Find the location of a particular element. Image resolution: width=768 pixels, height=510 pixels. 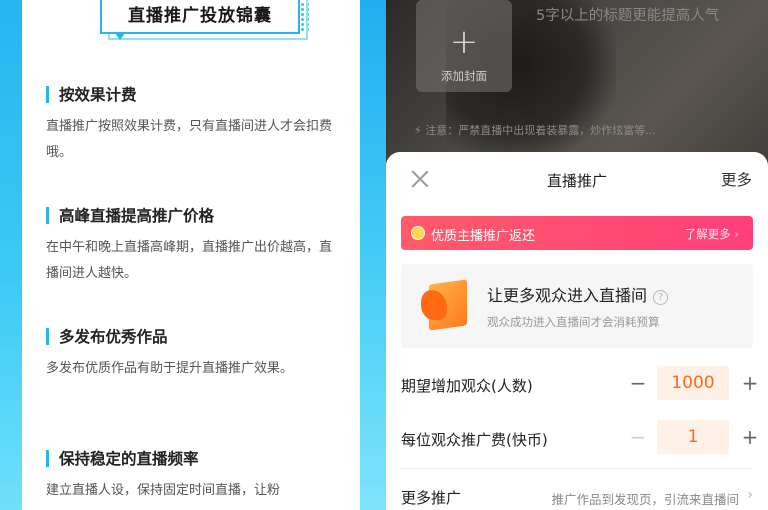

increase-audience-button: + is located at coordinates (750, 383).